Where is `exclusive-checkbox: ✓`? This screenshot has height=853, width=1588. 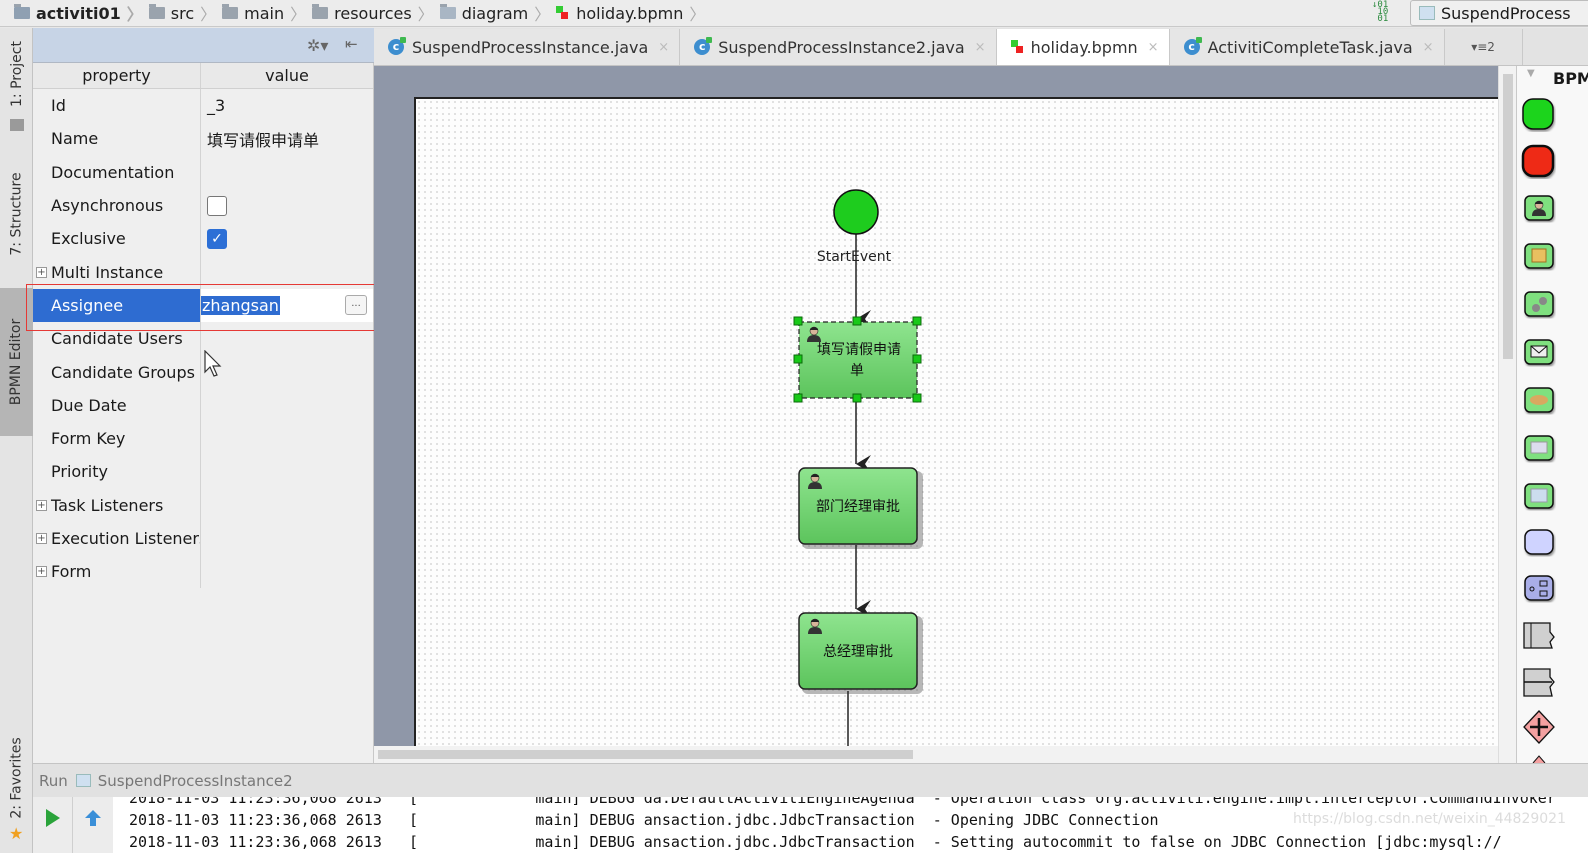 exclusive-checkbox: ✓ is located at coordinates (217, 238).